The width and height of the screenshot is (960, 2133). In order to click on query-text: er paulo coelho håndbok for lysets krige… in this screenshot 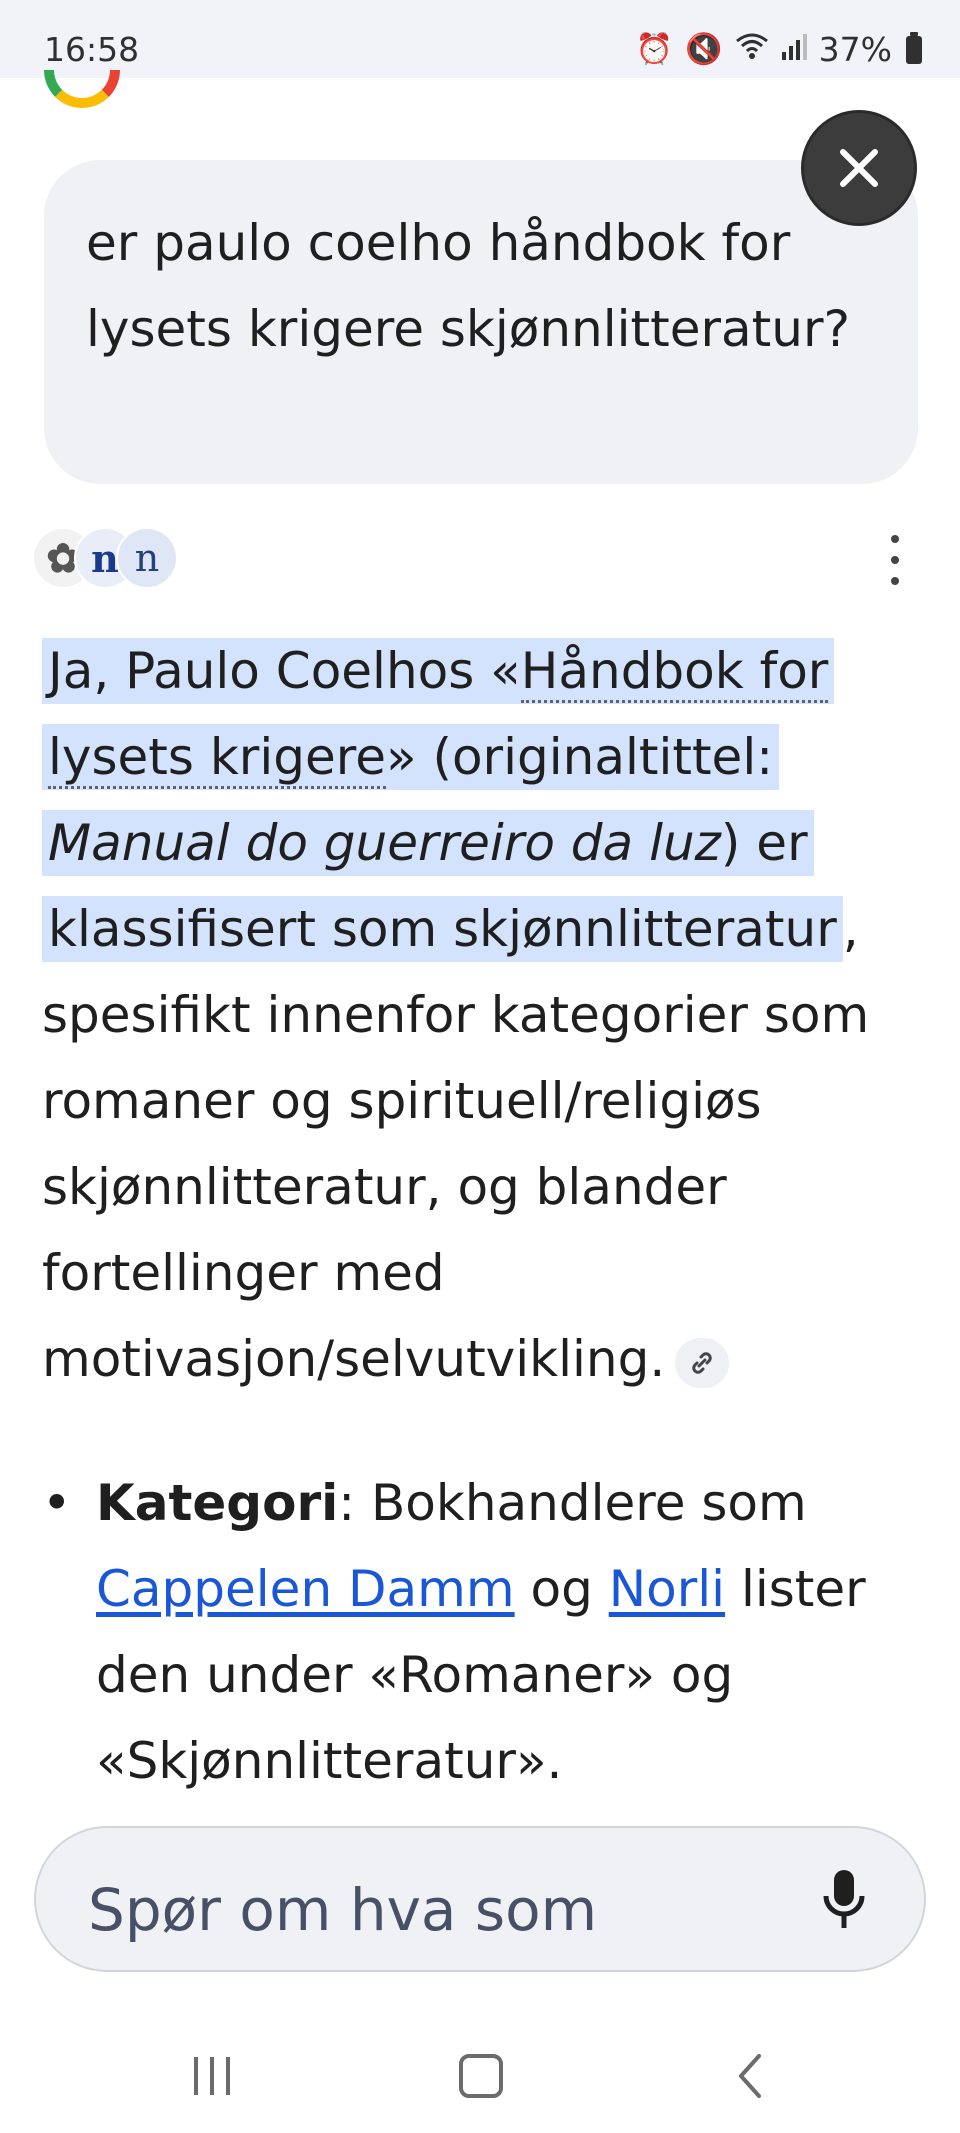, I will do `click(468, 286)`.